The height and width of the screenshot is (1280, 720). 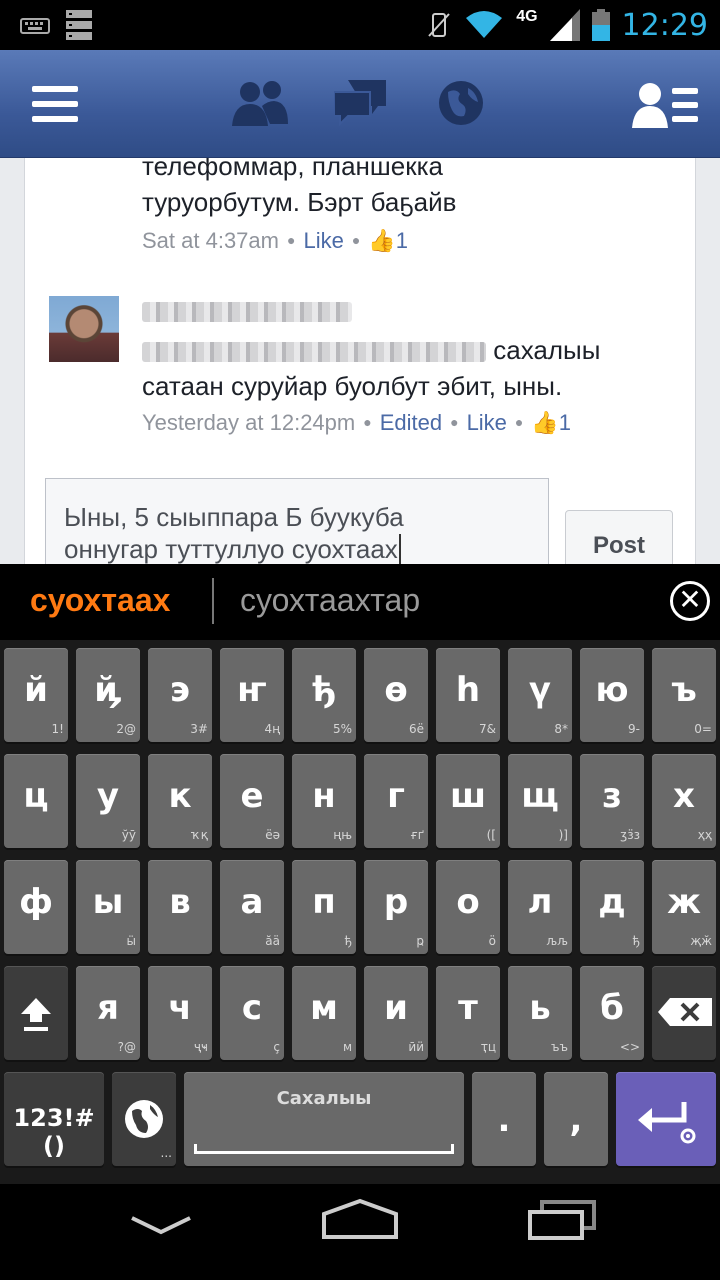 I want to click on wifi-icon, so click(x=484, y=24).